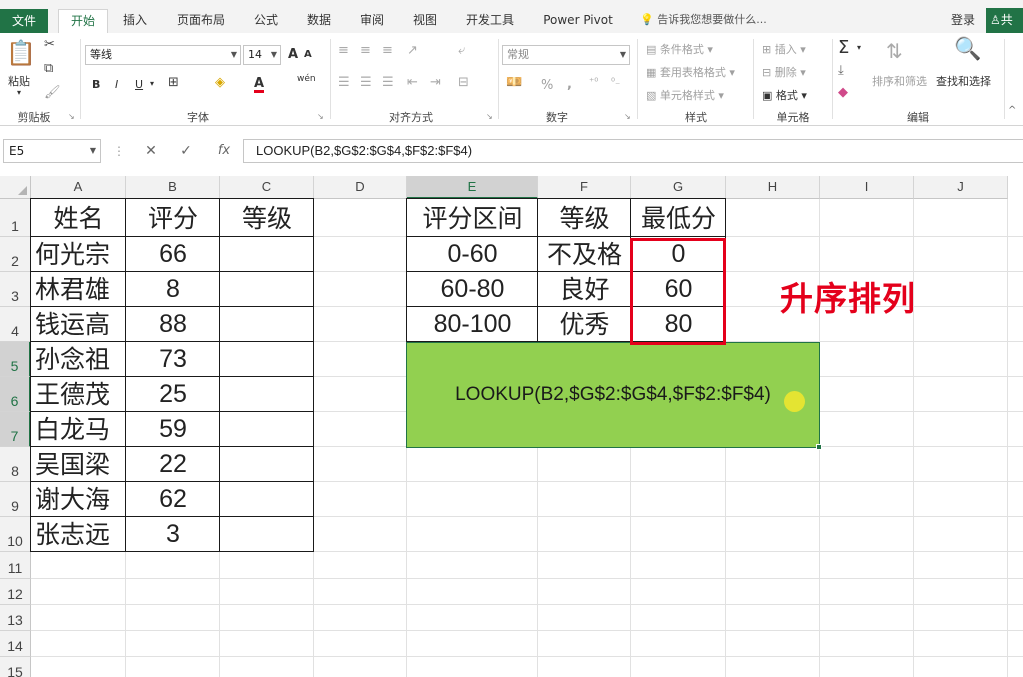 Image resolution: width=1023 pixels, height=677 pixels. Describe the element at coordinates (412, 50) in the screenshot. I see `orientation-icon: ↗` at that location.